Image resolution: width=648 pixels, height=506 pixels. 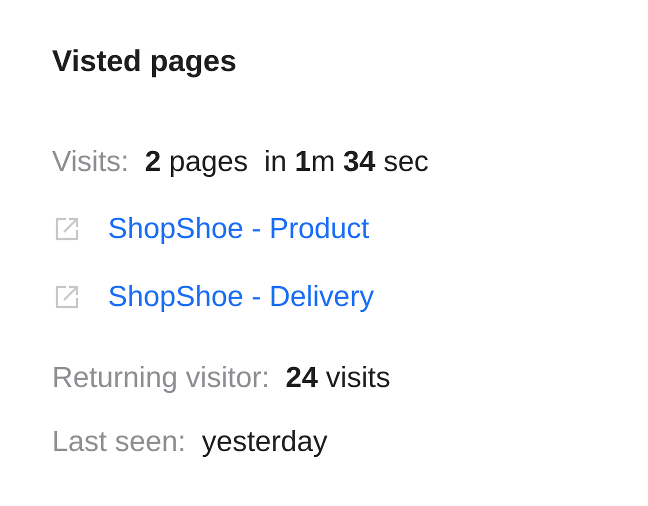 What do you see at coordinates (90, 162) in the screenshot?
I see `visits-label: Visits:` at bounding box center [90, 162].